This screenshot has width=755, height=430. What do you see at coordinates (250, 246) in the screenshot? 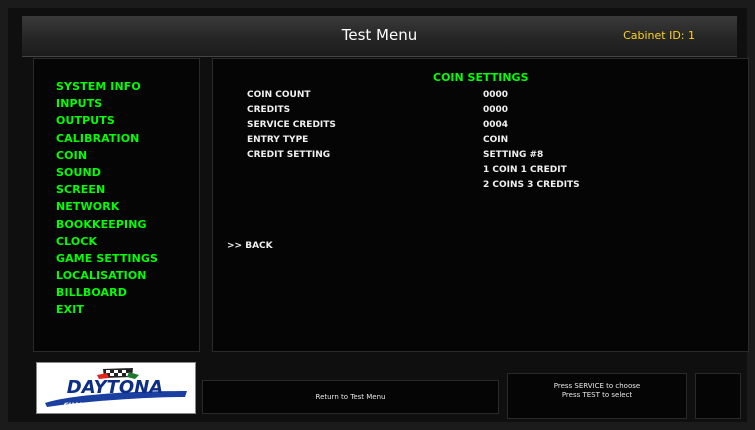
I see `back-option: >> BACK` at bounding box center [250, 246].